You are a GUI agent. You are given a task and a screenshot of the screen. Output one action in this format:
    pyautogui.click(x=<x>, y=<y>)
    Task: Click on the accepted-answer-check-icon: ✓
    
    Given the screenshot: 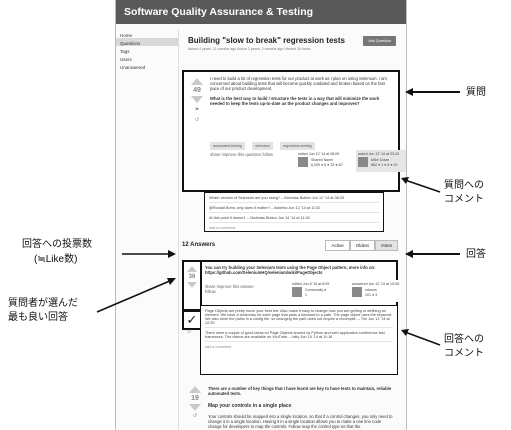 What is the action you would take?
    pyautogui.click(x=192, y=320)
    